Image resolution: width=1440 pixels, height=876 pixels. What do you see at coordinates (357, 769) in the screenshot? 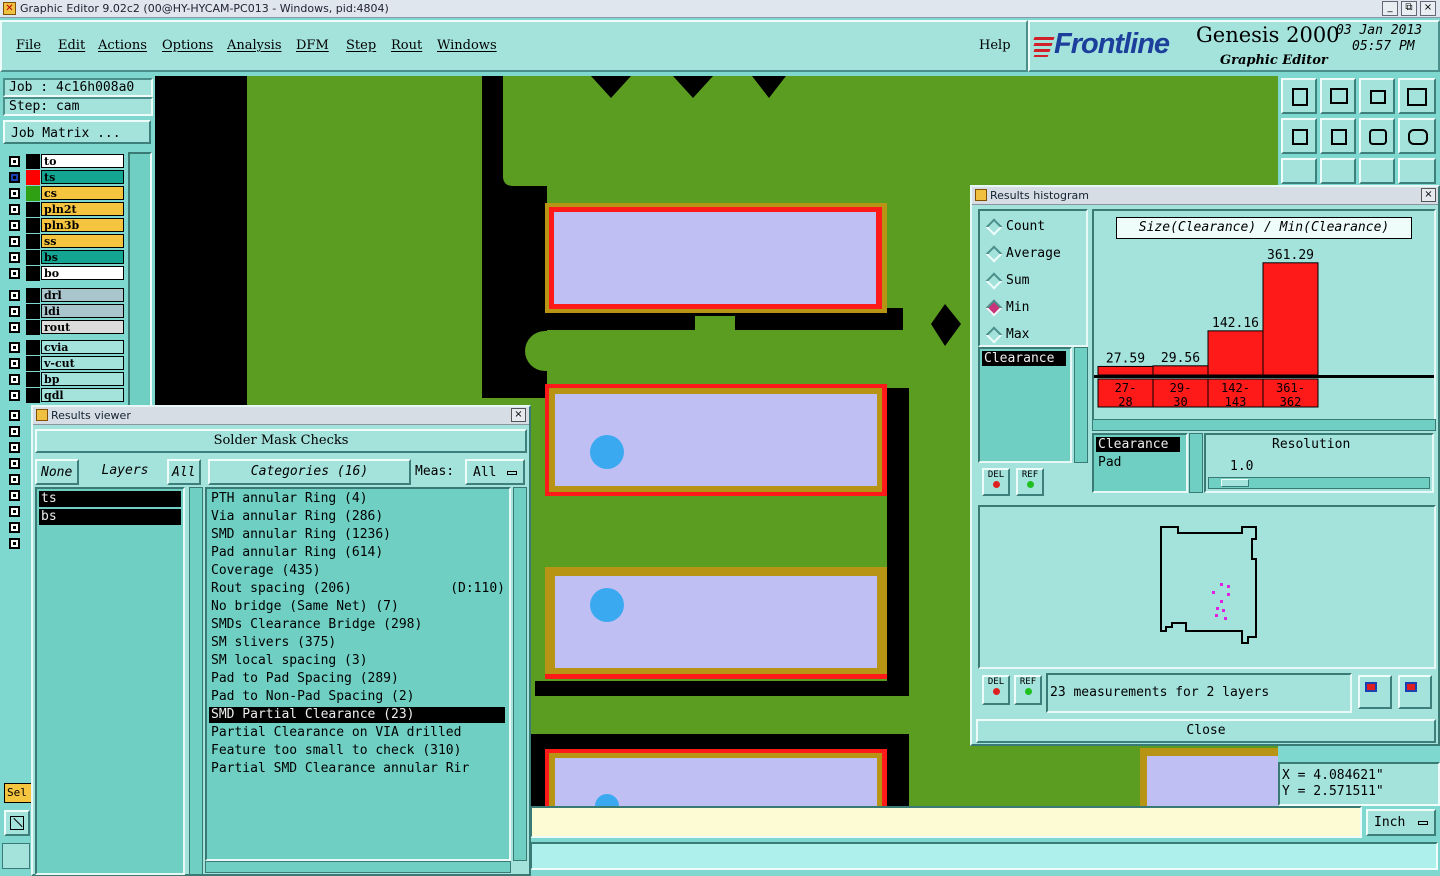
I see `category-item: Partial SMD Clearance annular Rir` at bounding box center [357, 769].